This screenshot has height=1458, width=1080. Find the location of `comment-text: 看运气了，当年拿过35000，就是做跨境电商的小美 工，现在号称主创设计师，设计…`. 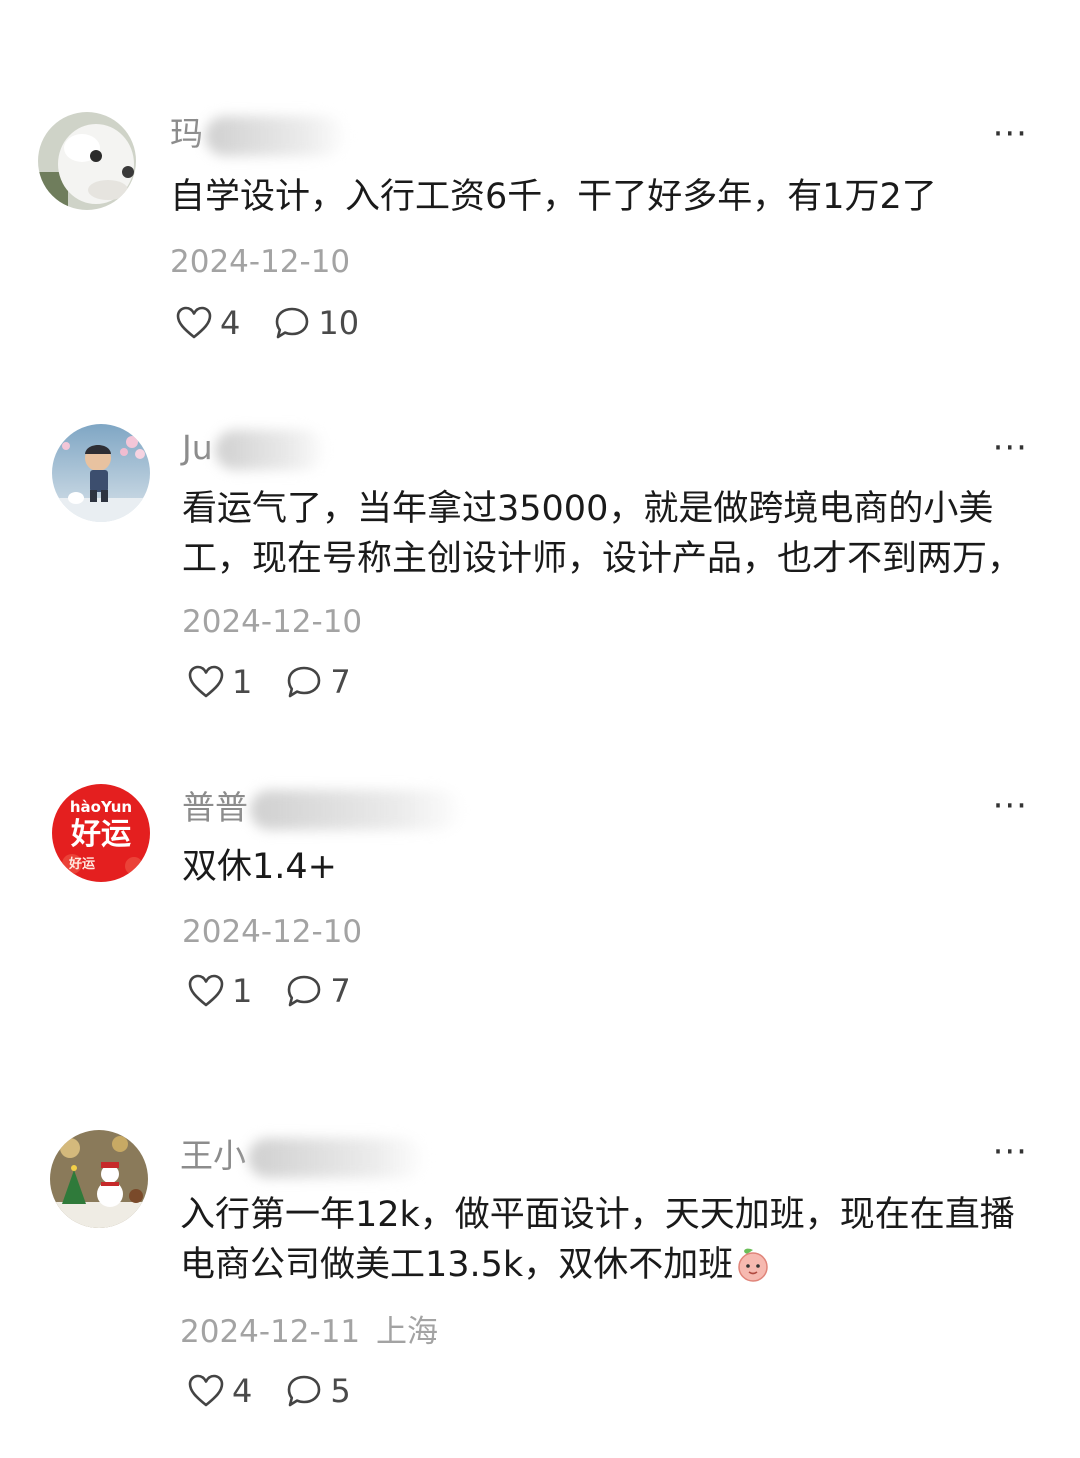

comment-text: 看运气了，当年拿过35000，就是做跨境电商的小美 工，现在号称主创设计师，设计… is located at coordinates (602, 534).